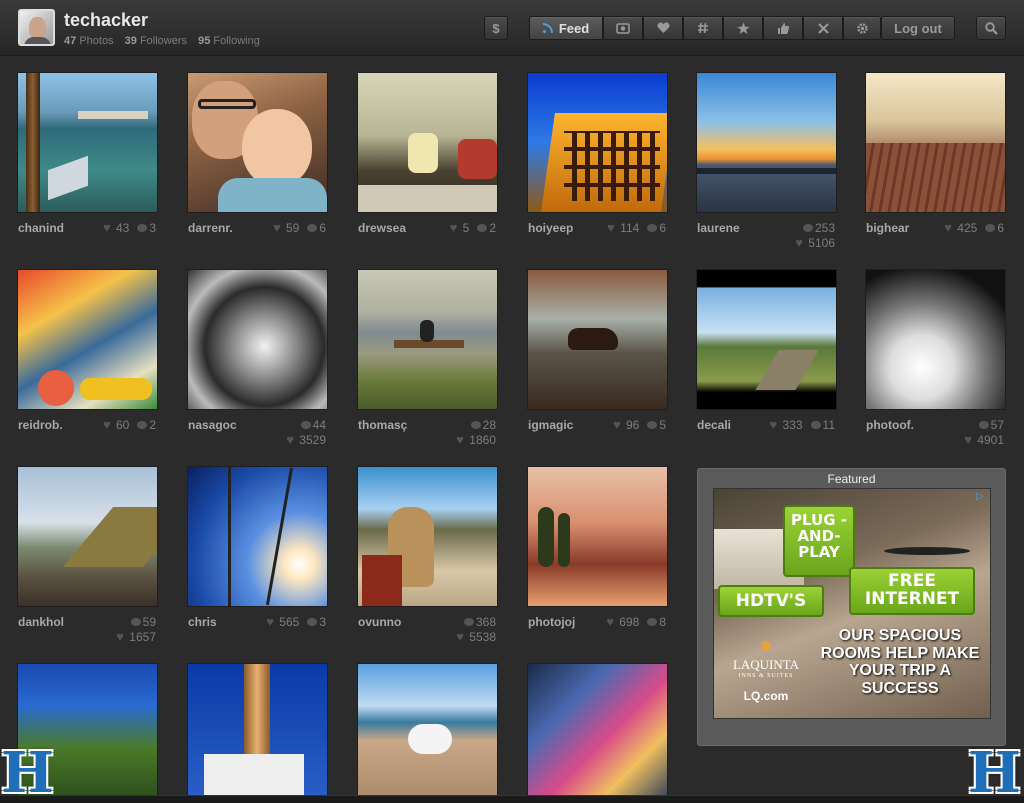  Describe the element at coordinates (48, 425) in the screenshot. I see `photo-username: reidrob.` at that location.